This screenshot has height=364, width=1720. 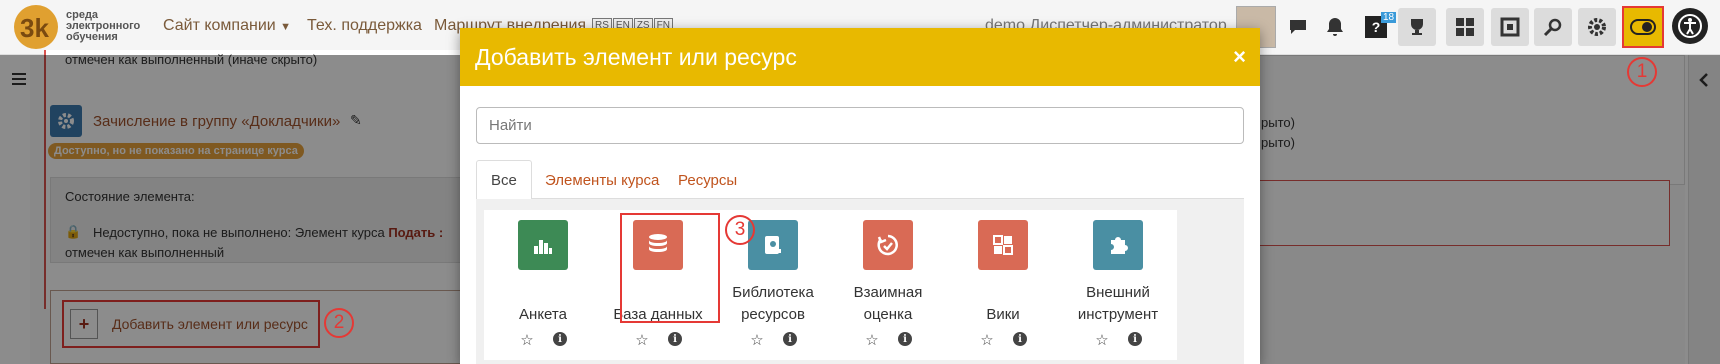 I want to click on tab-all: Все, so click(x=504, y=180).